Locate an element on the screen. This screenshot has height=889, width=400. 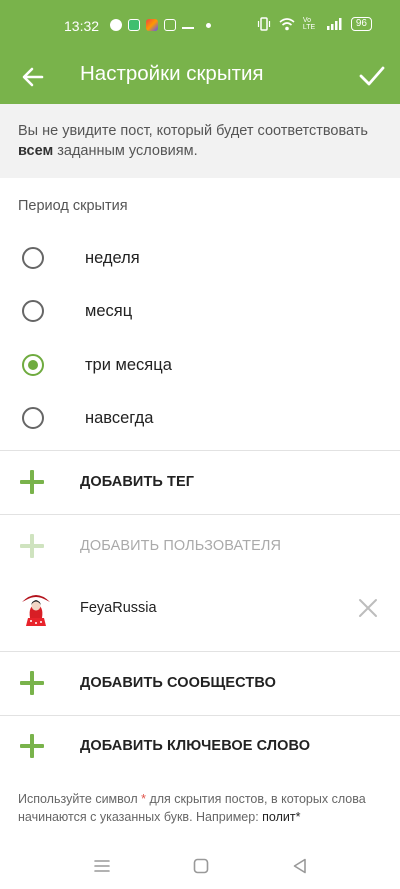
user-name: FeyaRussia is located at coordinates (118, 608).